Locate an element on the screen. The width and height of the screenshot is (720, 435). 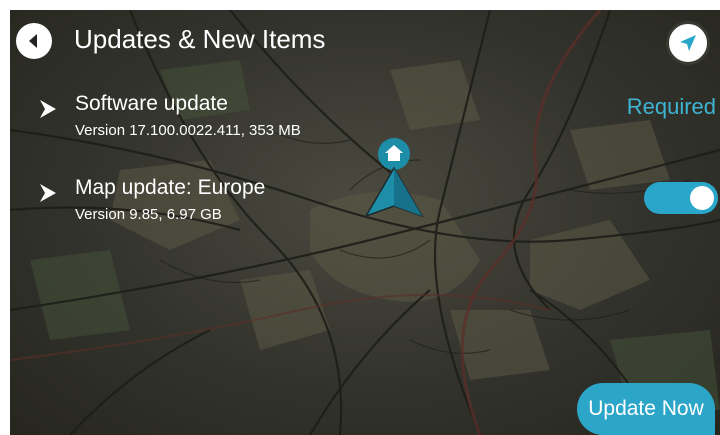
back-arrow-icon is located at coordinates (33, 41).